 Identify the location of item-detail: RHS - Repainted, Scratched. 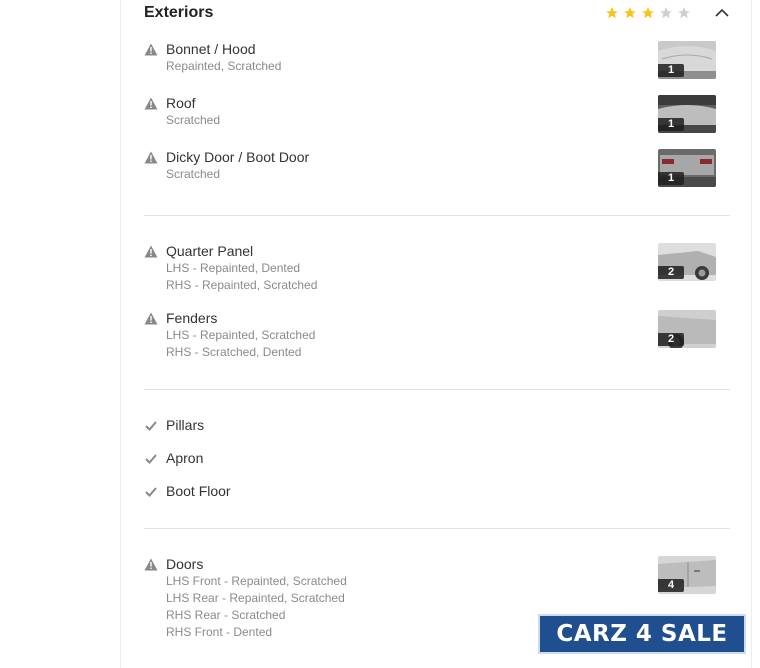
(242, 285).